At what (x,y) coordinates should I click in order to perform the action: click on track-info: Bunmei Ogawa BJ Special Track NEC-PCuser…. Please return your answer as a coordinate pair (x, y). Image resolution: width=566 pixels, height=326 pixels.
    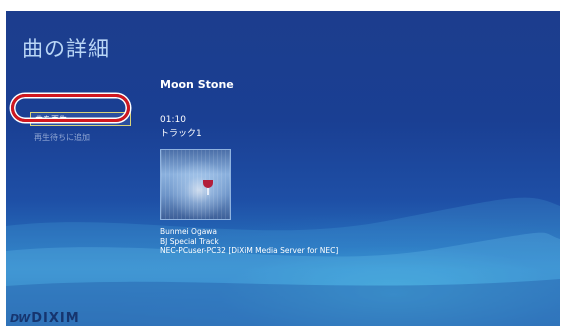
    Looking at the image, I should click on (249, 241).